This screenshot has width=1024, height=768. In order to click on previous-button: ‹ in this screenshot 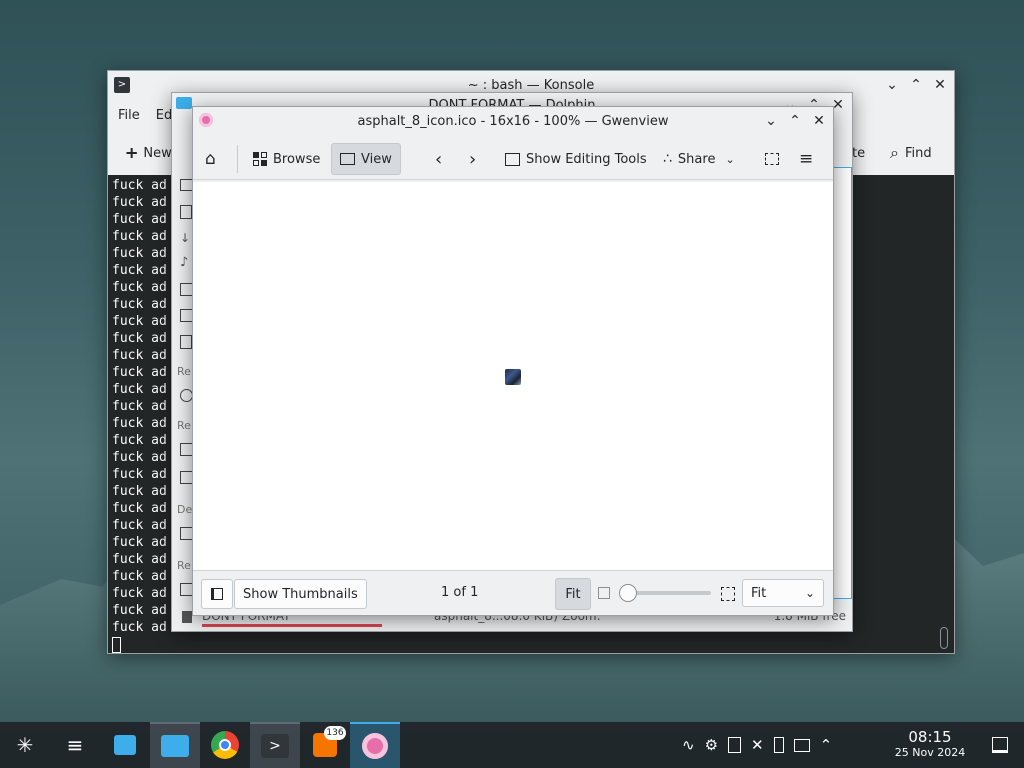, I will do `click(438, 159)`.